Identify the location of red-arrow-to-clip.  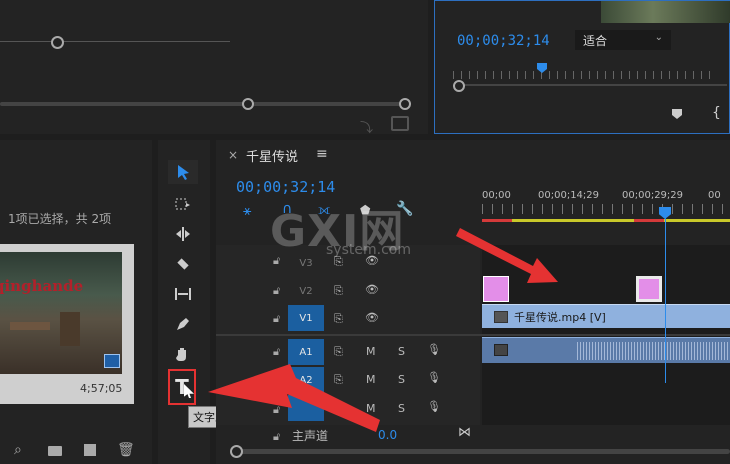
(507, 255).